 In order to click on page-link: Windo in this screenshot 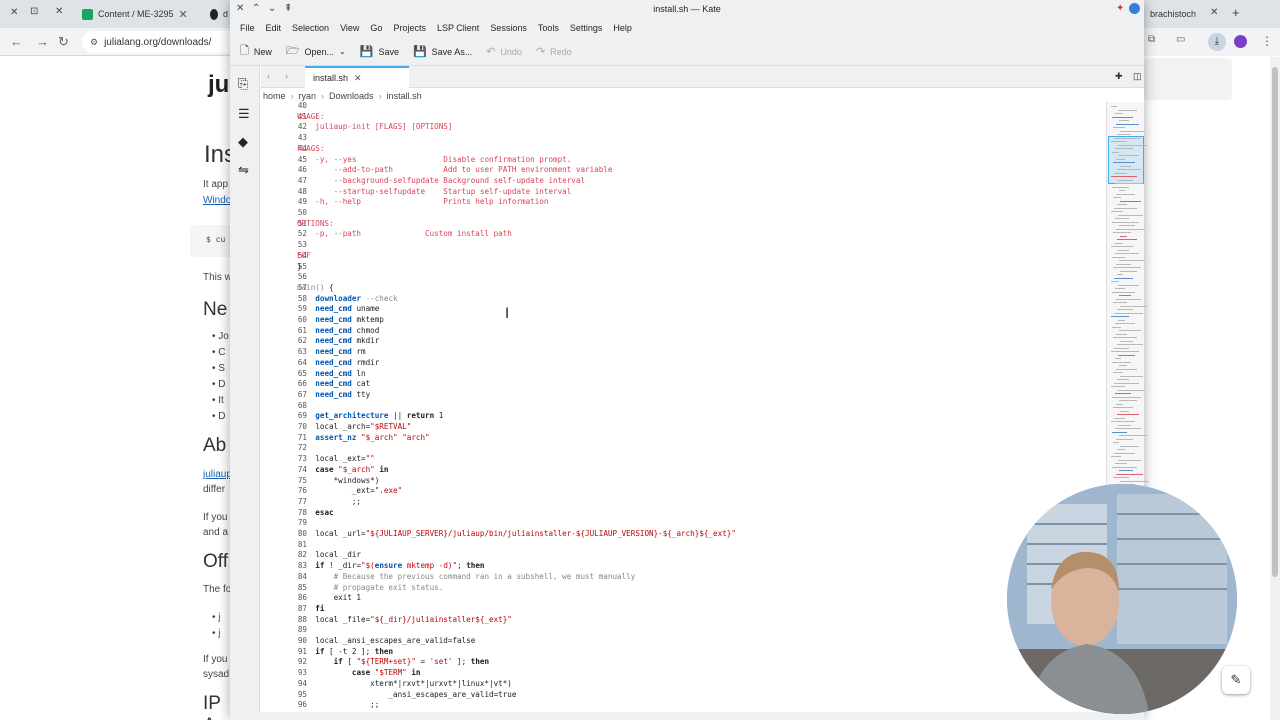, I will do `click(217, 200)`.